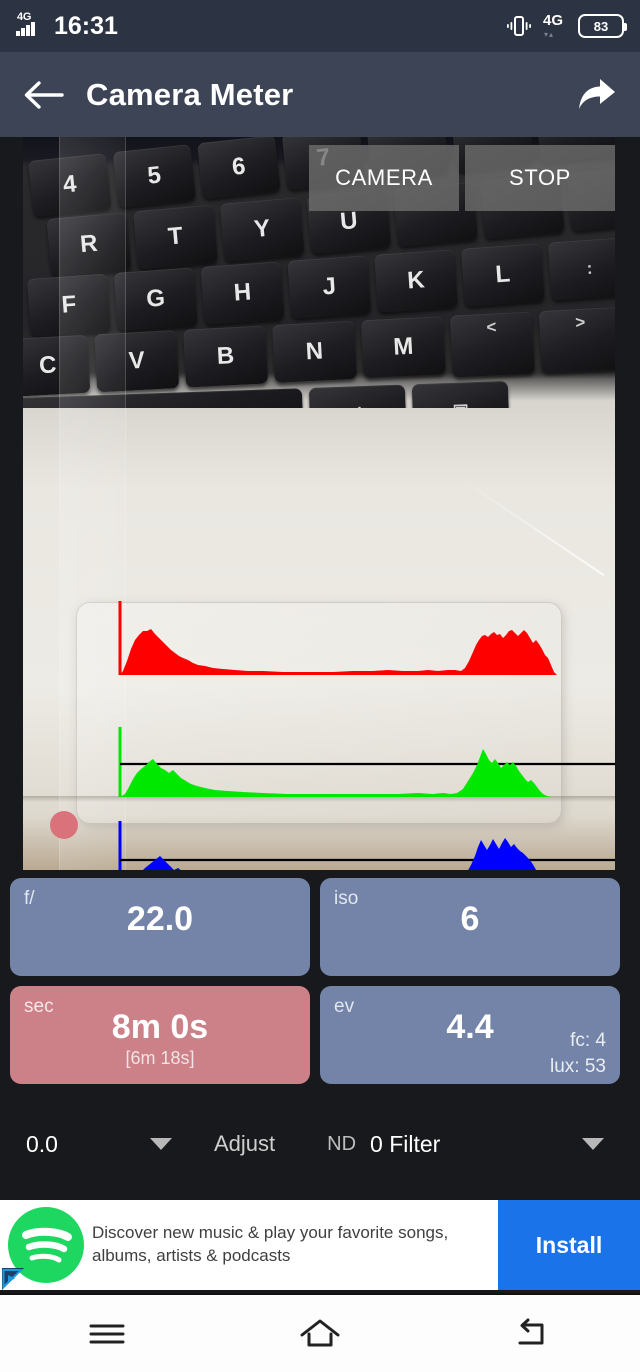 This screenshot has height=1372, width=640. What do you see at coordinates (576, 340) in the screenshot?
I see `key-period: >` at bounding box center [576, 340].